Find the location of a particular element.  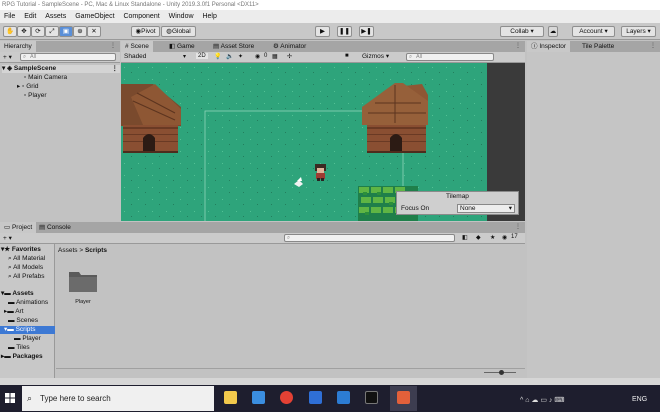

focus-on-dropdown: None ▾ is located at coordinates (486, 208).